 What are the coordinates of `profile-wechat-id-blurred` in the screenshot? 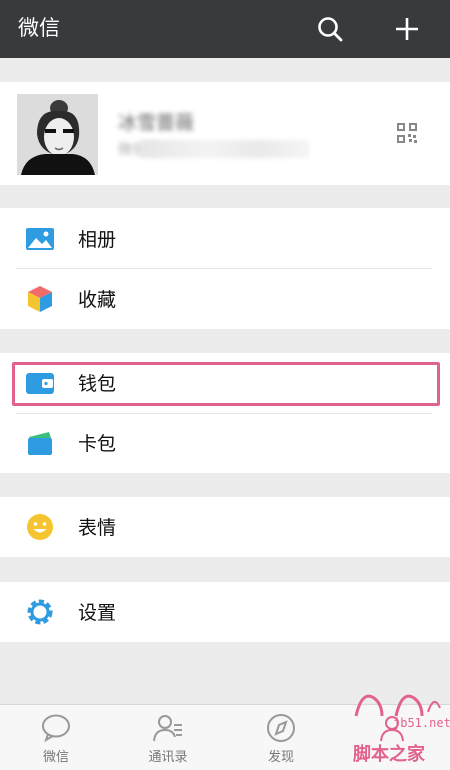 It's located at (225, 149).